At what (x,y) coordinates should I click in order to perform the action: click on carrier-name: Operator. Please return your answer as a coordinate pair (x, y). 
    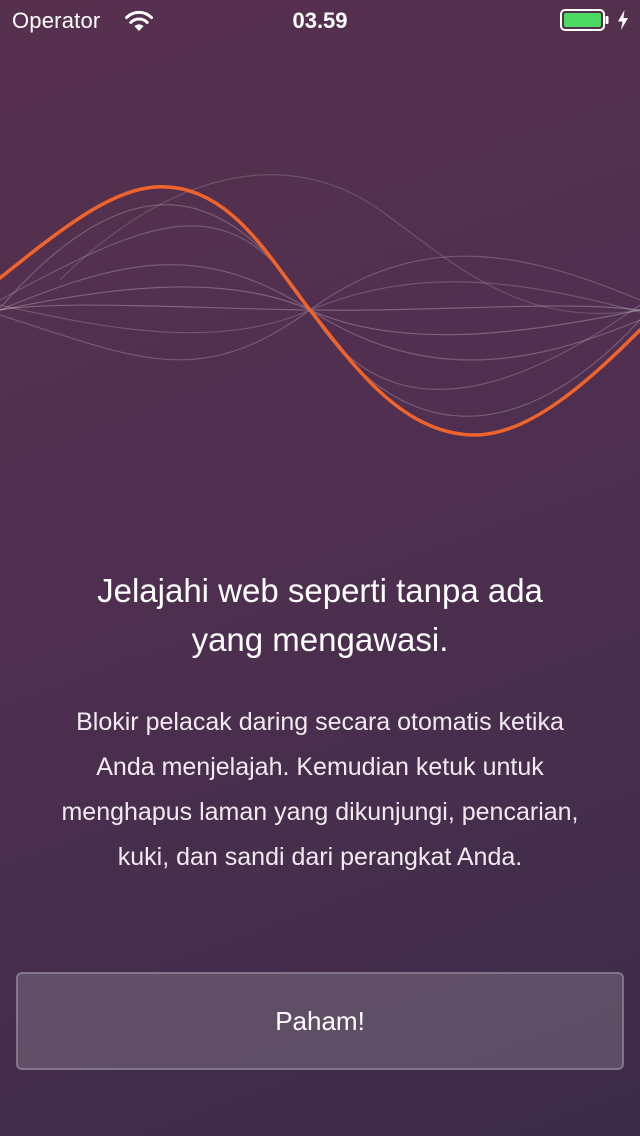
    Looking at the image, I should click on (56, 20).